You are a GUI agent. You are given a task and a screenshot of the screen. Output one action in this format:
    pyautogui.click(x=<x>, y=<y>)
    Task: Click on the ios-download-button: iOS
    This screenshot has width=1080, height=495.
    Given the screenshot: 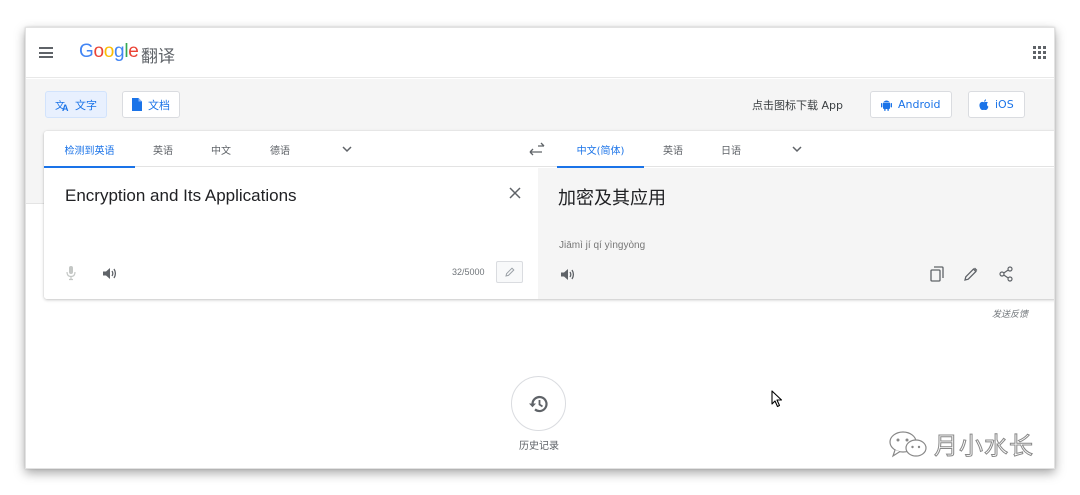 What is the action you would take?
    pyautogui.click(x=996, y=104)
    